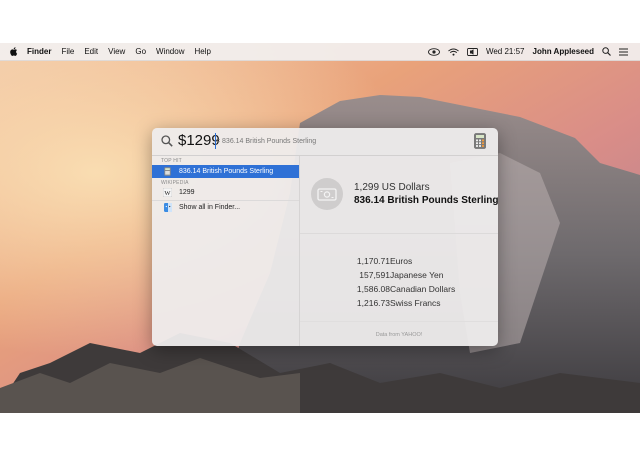  I want to click on status-area: Wed 21:57 John Appleseed, so click(524, 51).